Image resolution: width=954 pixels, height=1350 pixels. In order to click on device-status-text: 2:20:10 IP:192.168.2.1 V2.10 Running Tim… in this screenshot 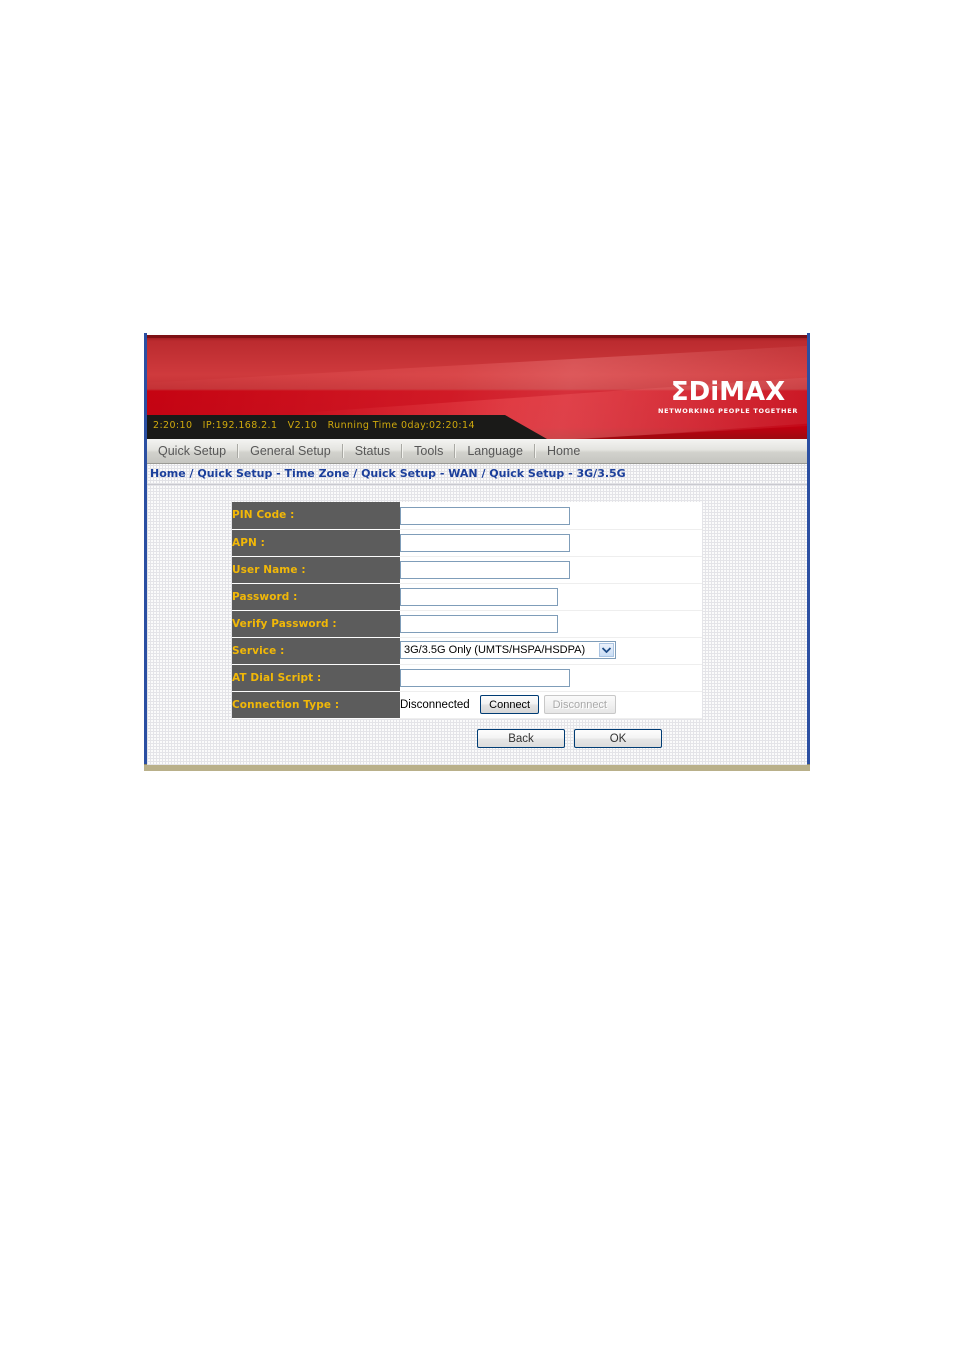, I will do `click(314, 425)`.